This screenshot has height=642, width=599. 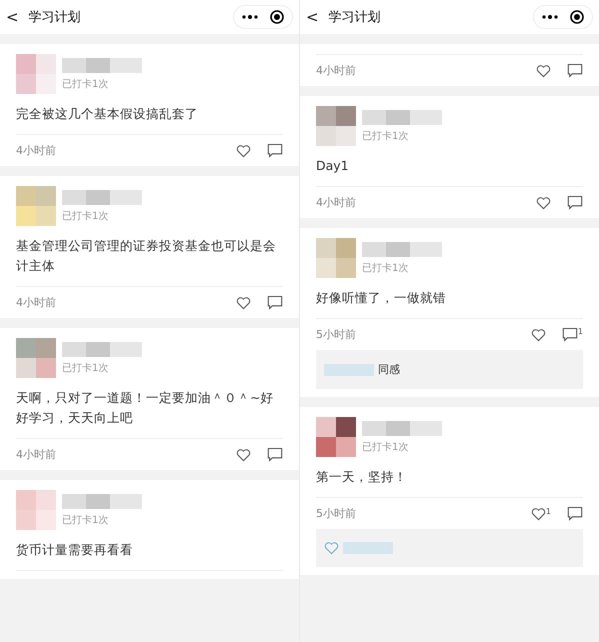 What do you see at coordinates (449, 166) in the screenshot?
I see `post-text: Day1` at bounding box center [449, 166].